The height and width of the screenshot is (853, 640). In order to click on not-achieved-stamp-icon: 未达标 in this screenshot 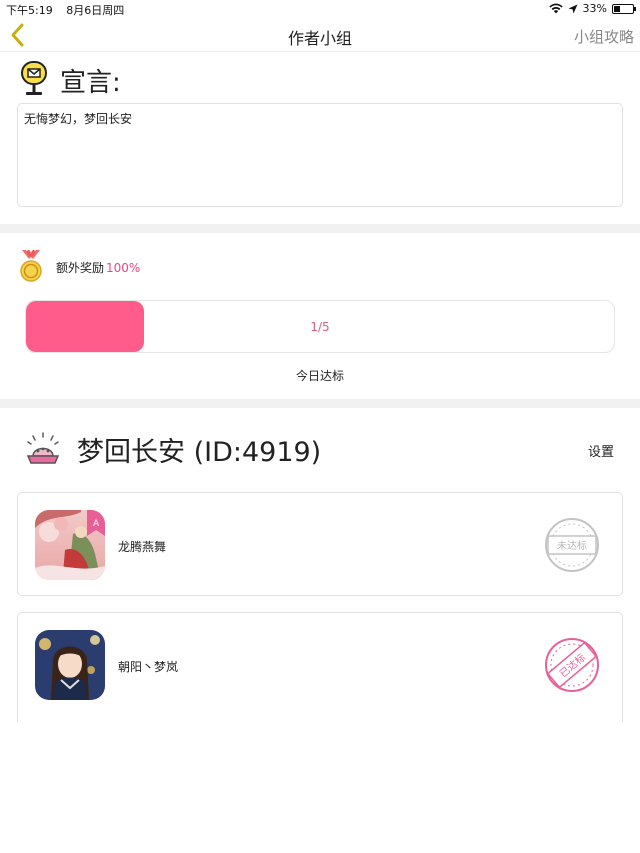, I will do `click(572, 545)`.